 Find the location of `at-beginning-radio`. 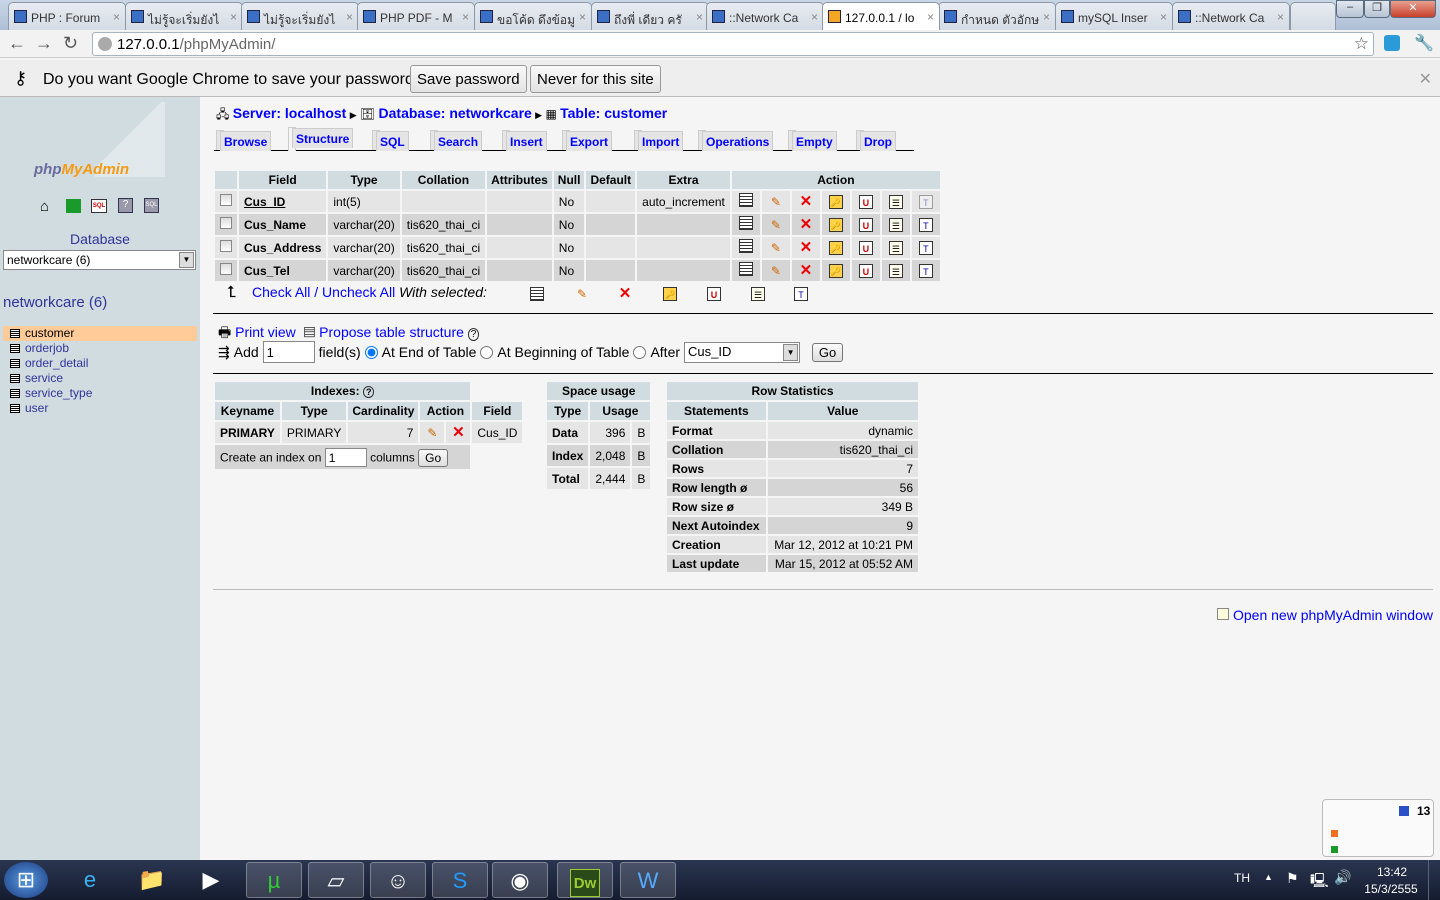

at-beginning-radio is located at coordinates (487, 352).